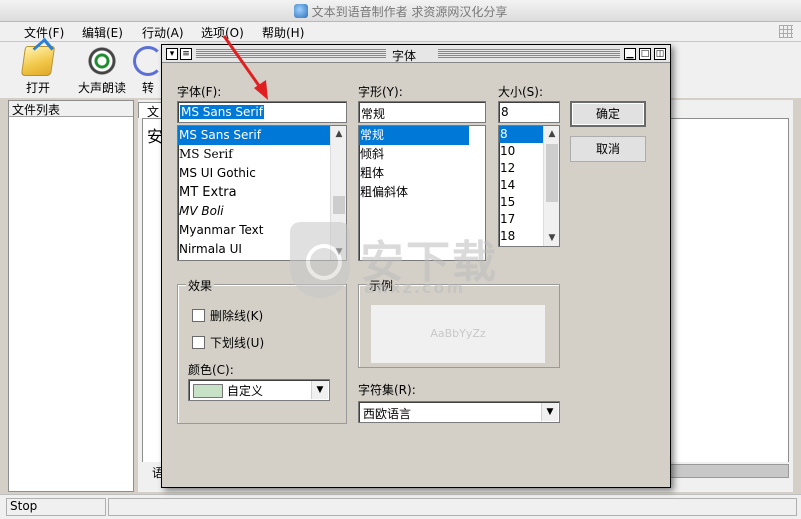  I want to click on dialog-menu-icon: ▾, so click(172, 54).